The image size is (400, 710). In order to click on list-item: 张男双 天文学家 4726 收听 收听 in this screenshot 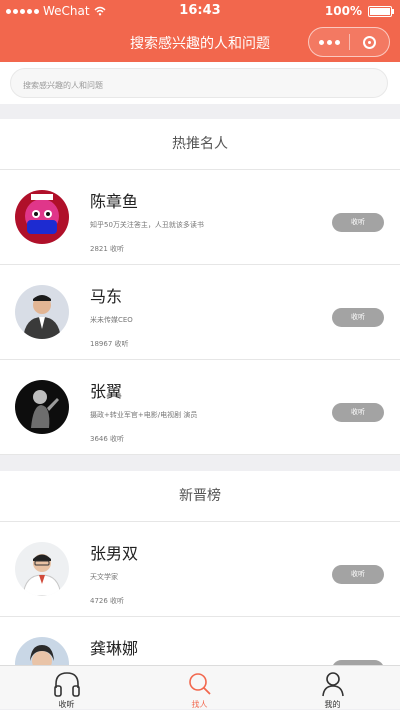, I will do `click(200, 569)`.